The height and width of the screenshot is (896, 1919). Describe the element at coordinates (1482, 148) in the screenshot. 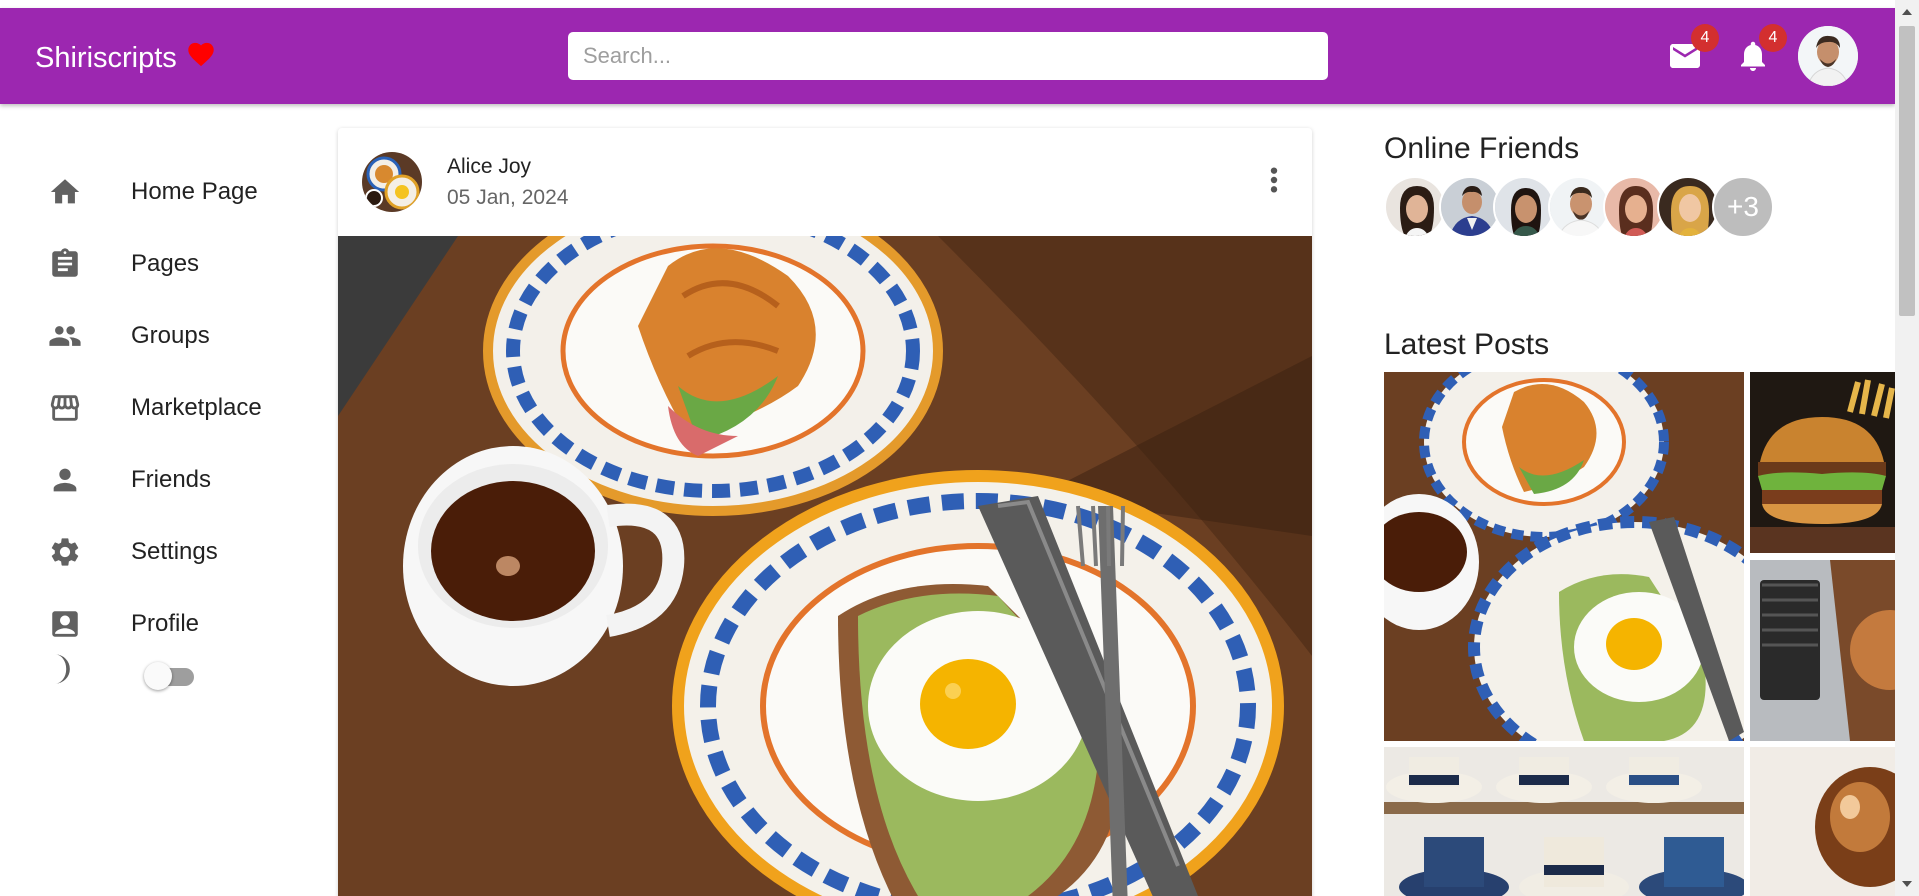

I see `online-friends-title: Online Friends` at that location.